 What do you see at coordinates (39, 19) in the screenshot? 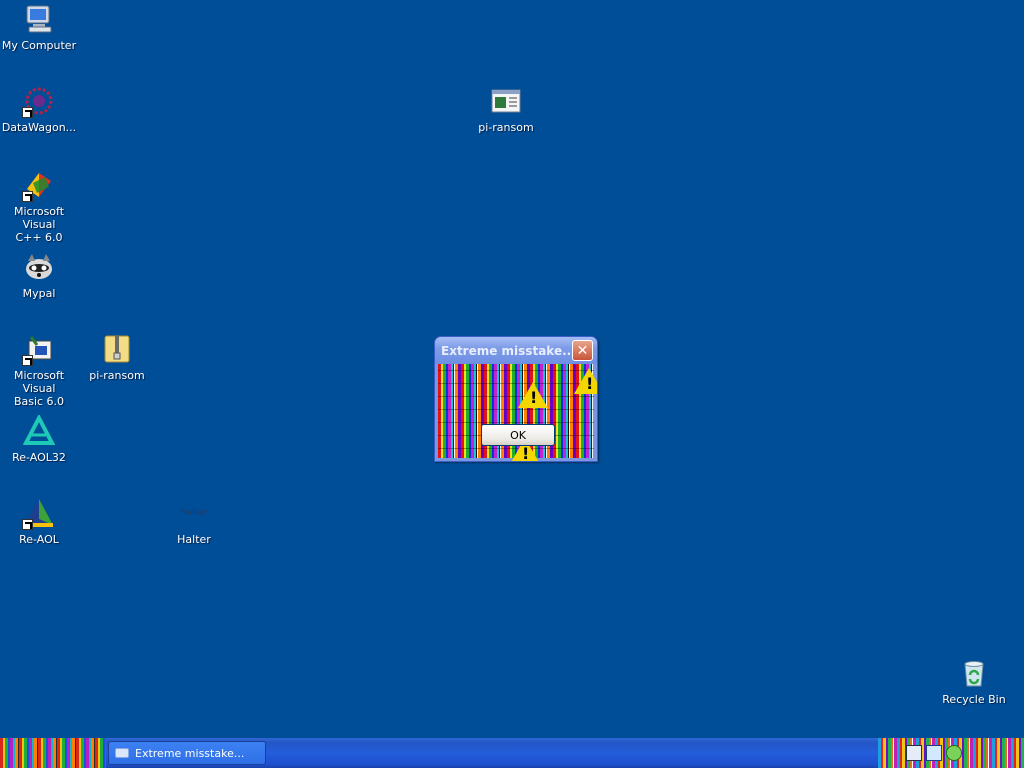
I see `my-computer-icon` at bounding box center [39, 19].